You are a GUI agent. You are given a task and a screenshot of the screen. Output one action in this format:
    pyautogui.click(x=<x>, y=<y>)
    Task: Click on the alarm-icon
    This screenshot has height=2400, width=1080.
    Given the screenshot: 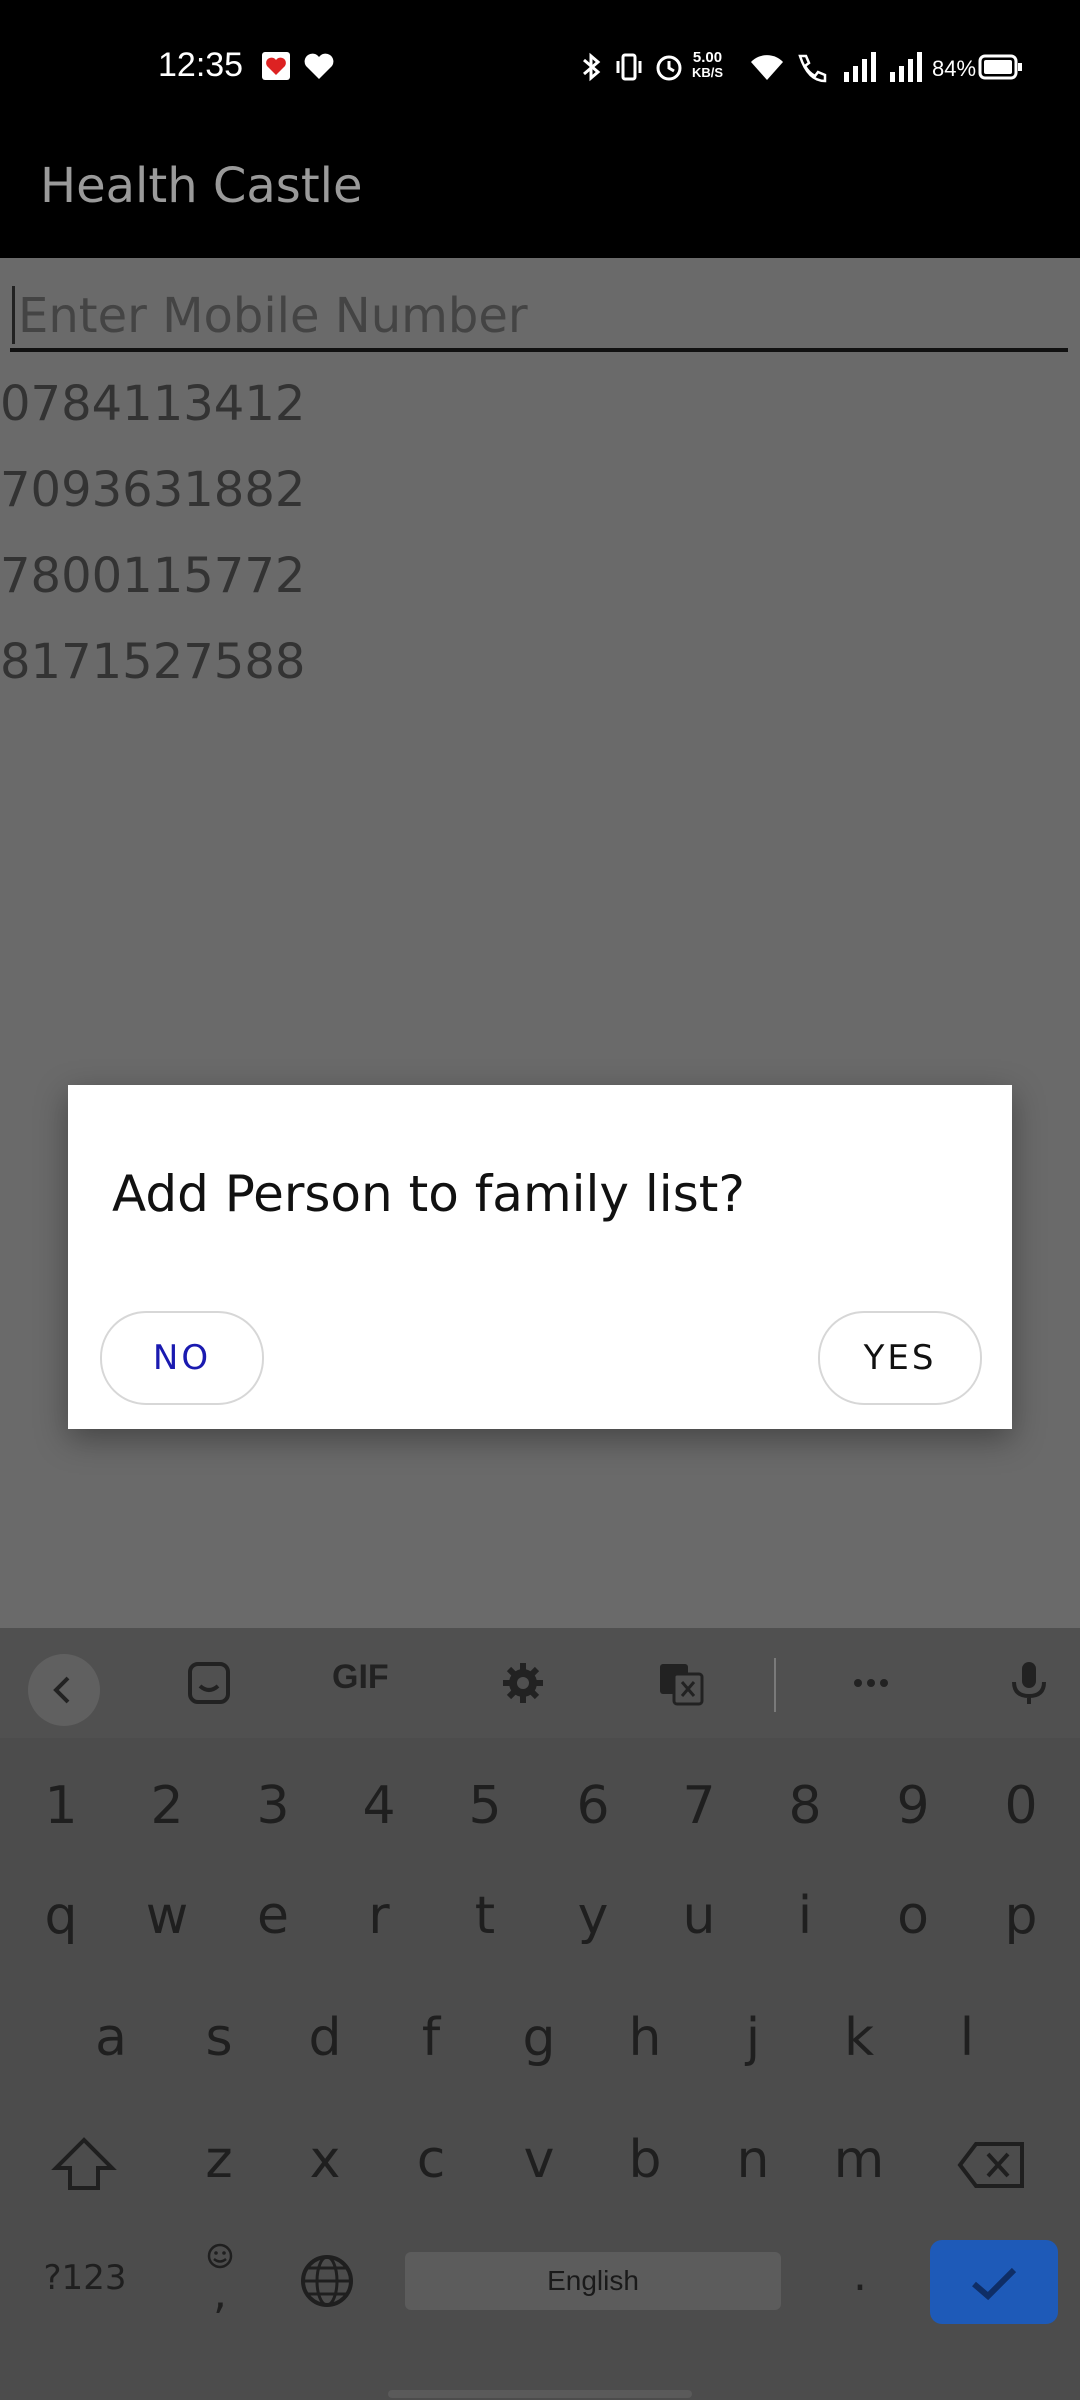 What is the action you would take?
    pyautogui.click(x=669, y=67)
    